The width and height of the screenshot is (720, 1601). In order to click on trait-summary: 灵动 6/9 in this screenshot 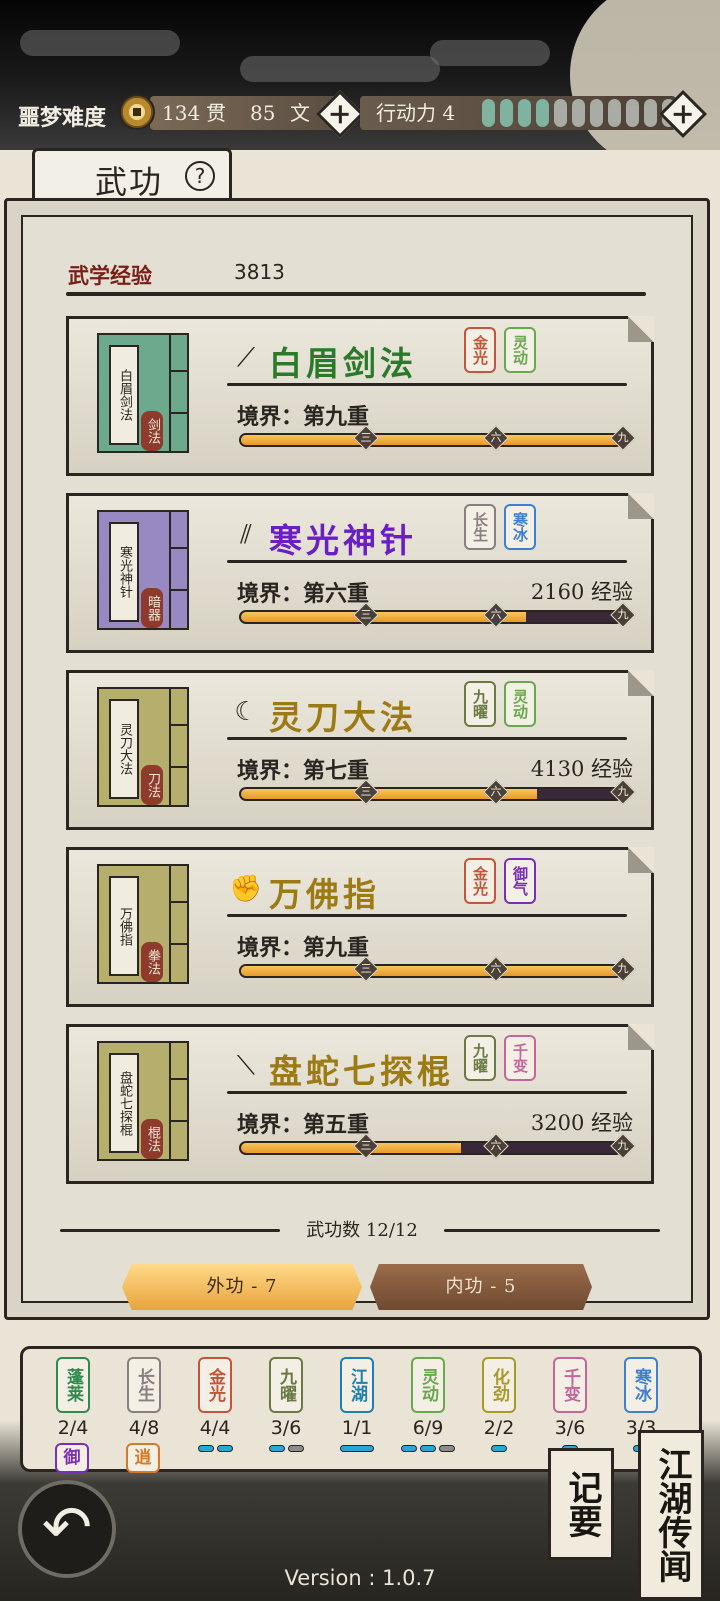, I will do `click(428, 1412)`.